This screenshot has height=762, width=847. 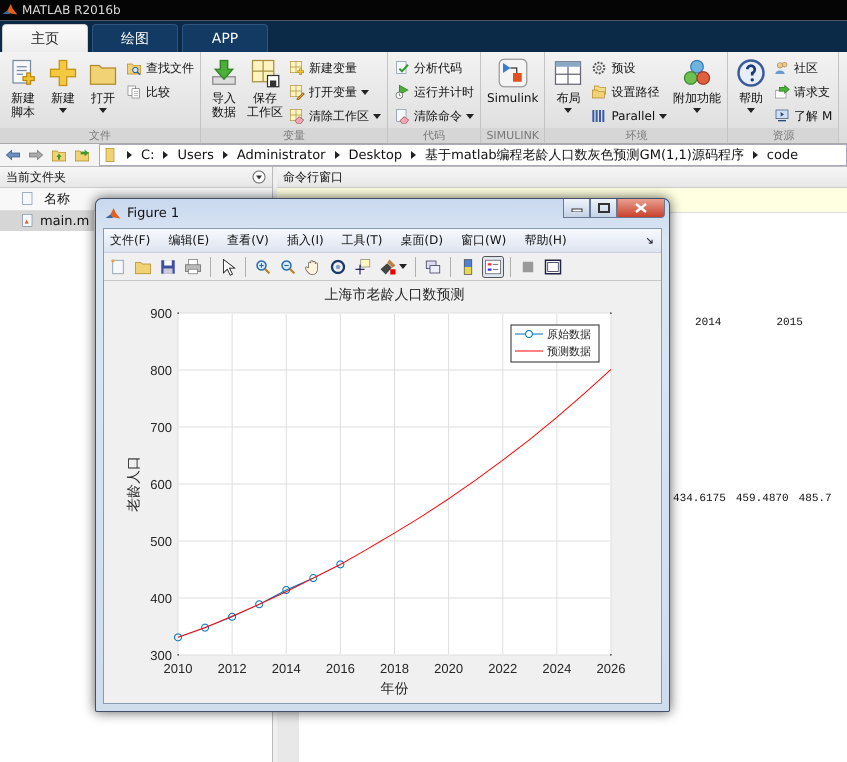 I want to click on path-segment: Administrator, so click(x=281, y=155).